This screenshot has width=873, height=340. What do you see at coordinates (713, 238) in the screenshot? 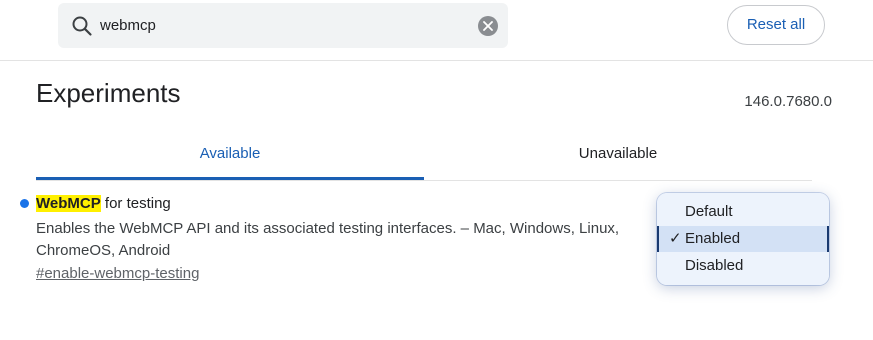
I see `option-label: Enabled` at bounding box center [713, 238].